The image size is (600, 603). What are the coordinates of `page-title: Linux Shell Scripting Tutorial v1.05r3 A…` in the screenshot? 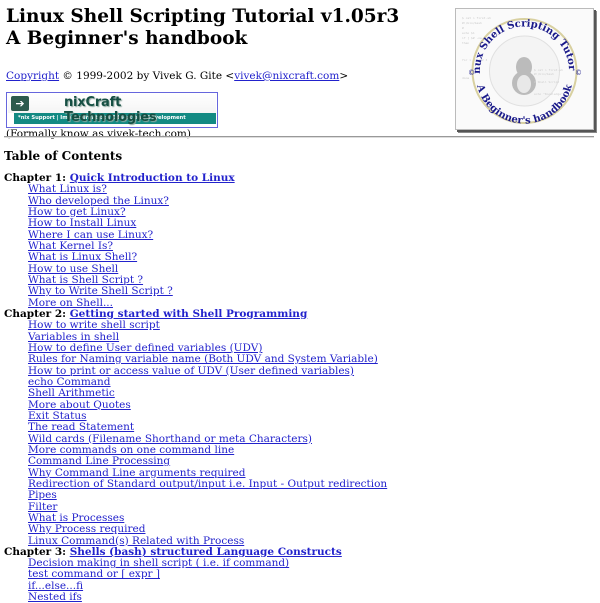 It's located at (226, 28).